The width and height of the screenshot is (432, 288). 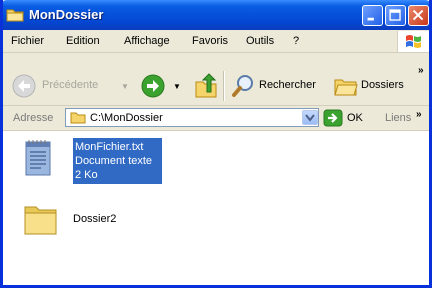 What do you see at coordinates (224, 86) in the screenshot?
I see `toolbar-separator` at bounding box center [224, 86].